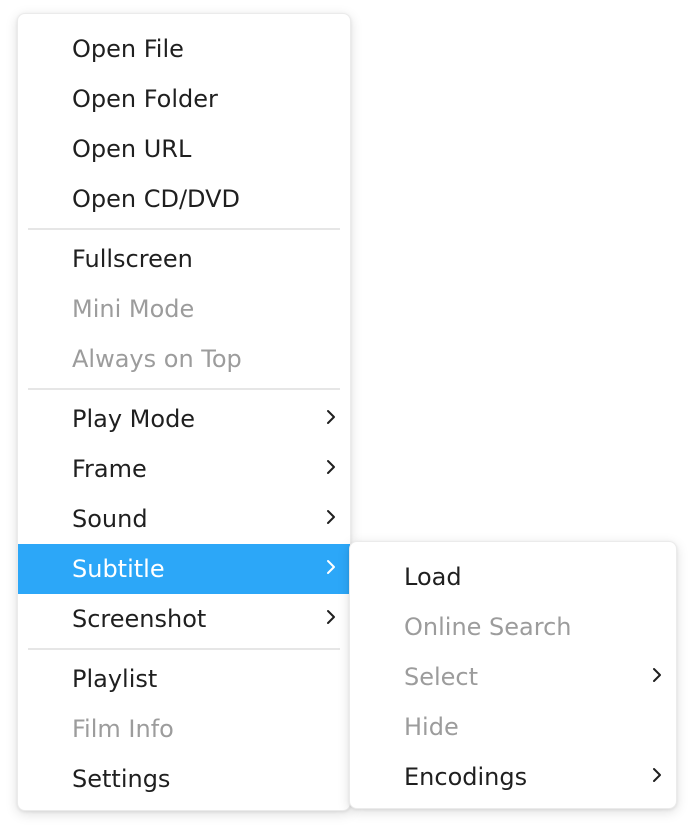 This screenshot has width=694, height=832. I want to click on menu-item-label: Play Mode, so click(134, 419).